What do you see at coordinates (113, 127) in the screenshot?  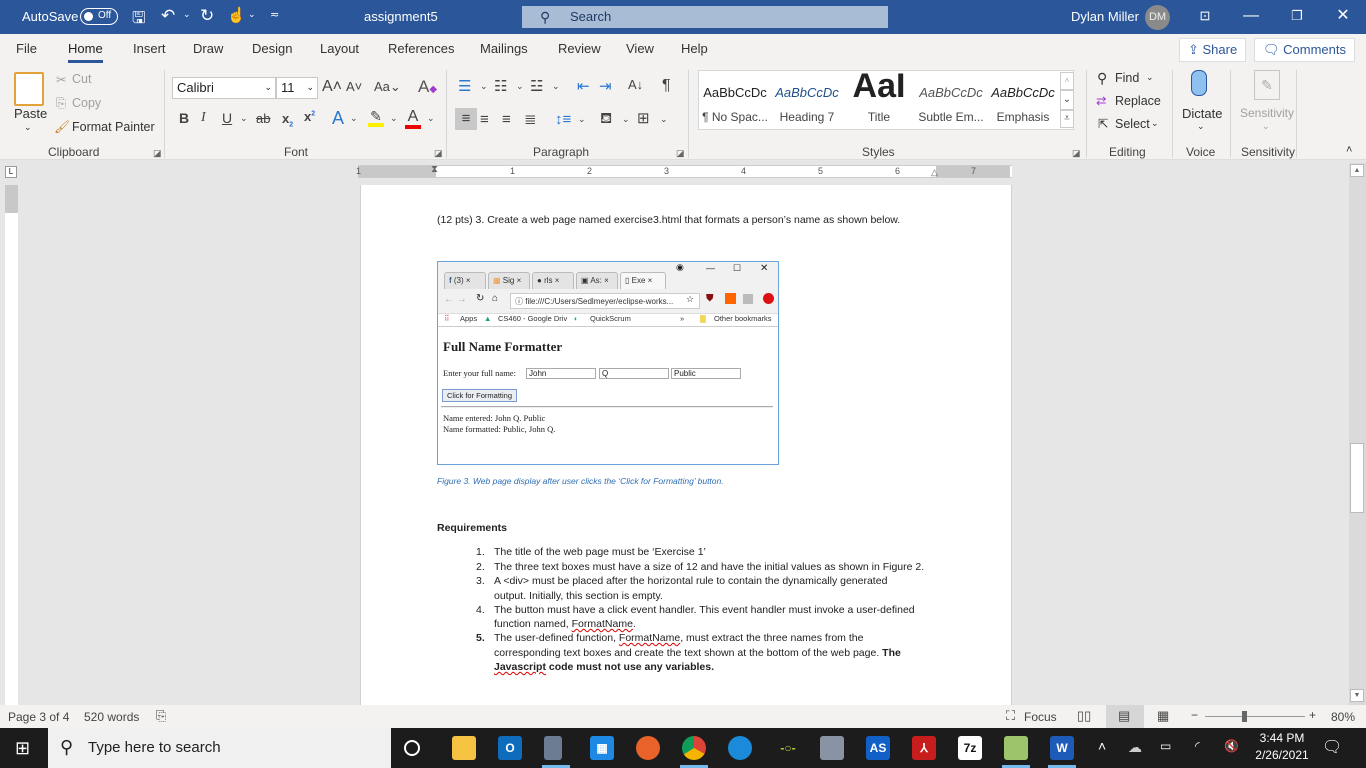 I see `format-painter-button: Format Painter` at bounding box center [113, 127].